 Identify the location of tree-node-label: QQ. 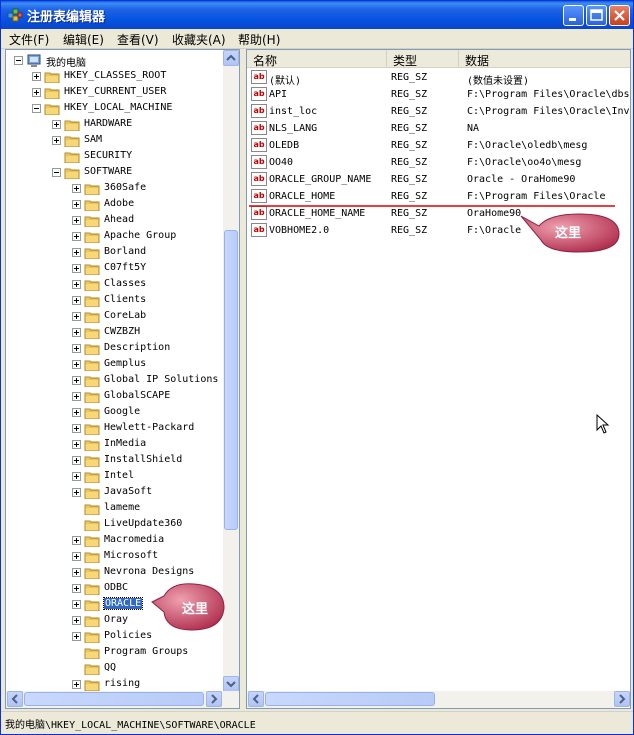
(110, 667).